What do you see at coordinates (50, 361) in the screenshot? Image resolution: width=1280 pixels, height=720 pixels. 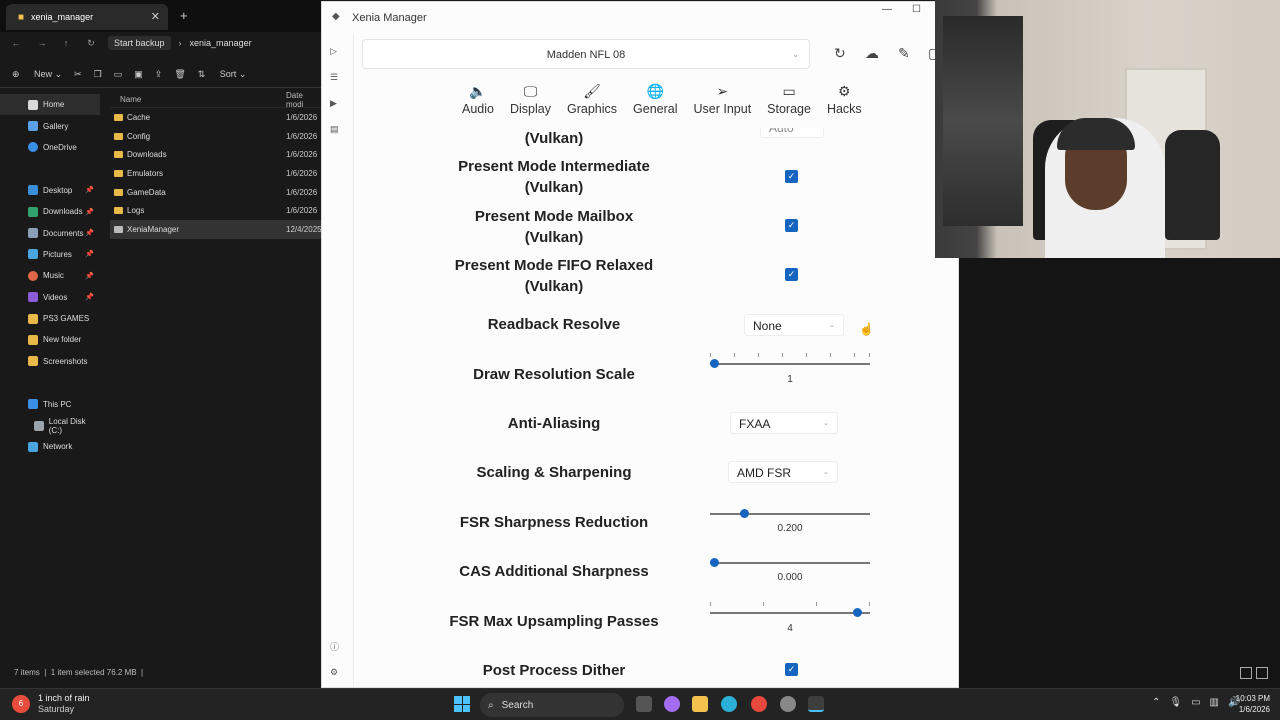 I see `nav-screenshots: Screenshots` at bounding box center [50, 361].